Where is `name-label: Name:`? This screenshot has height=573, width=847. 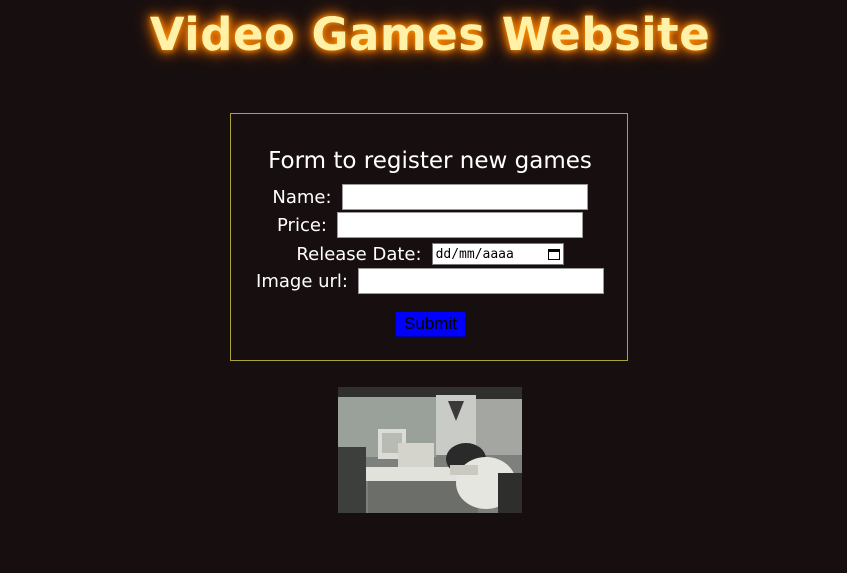
name-label: Name: is located at coordinates (302, 197).